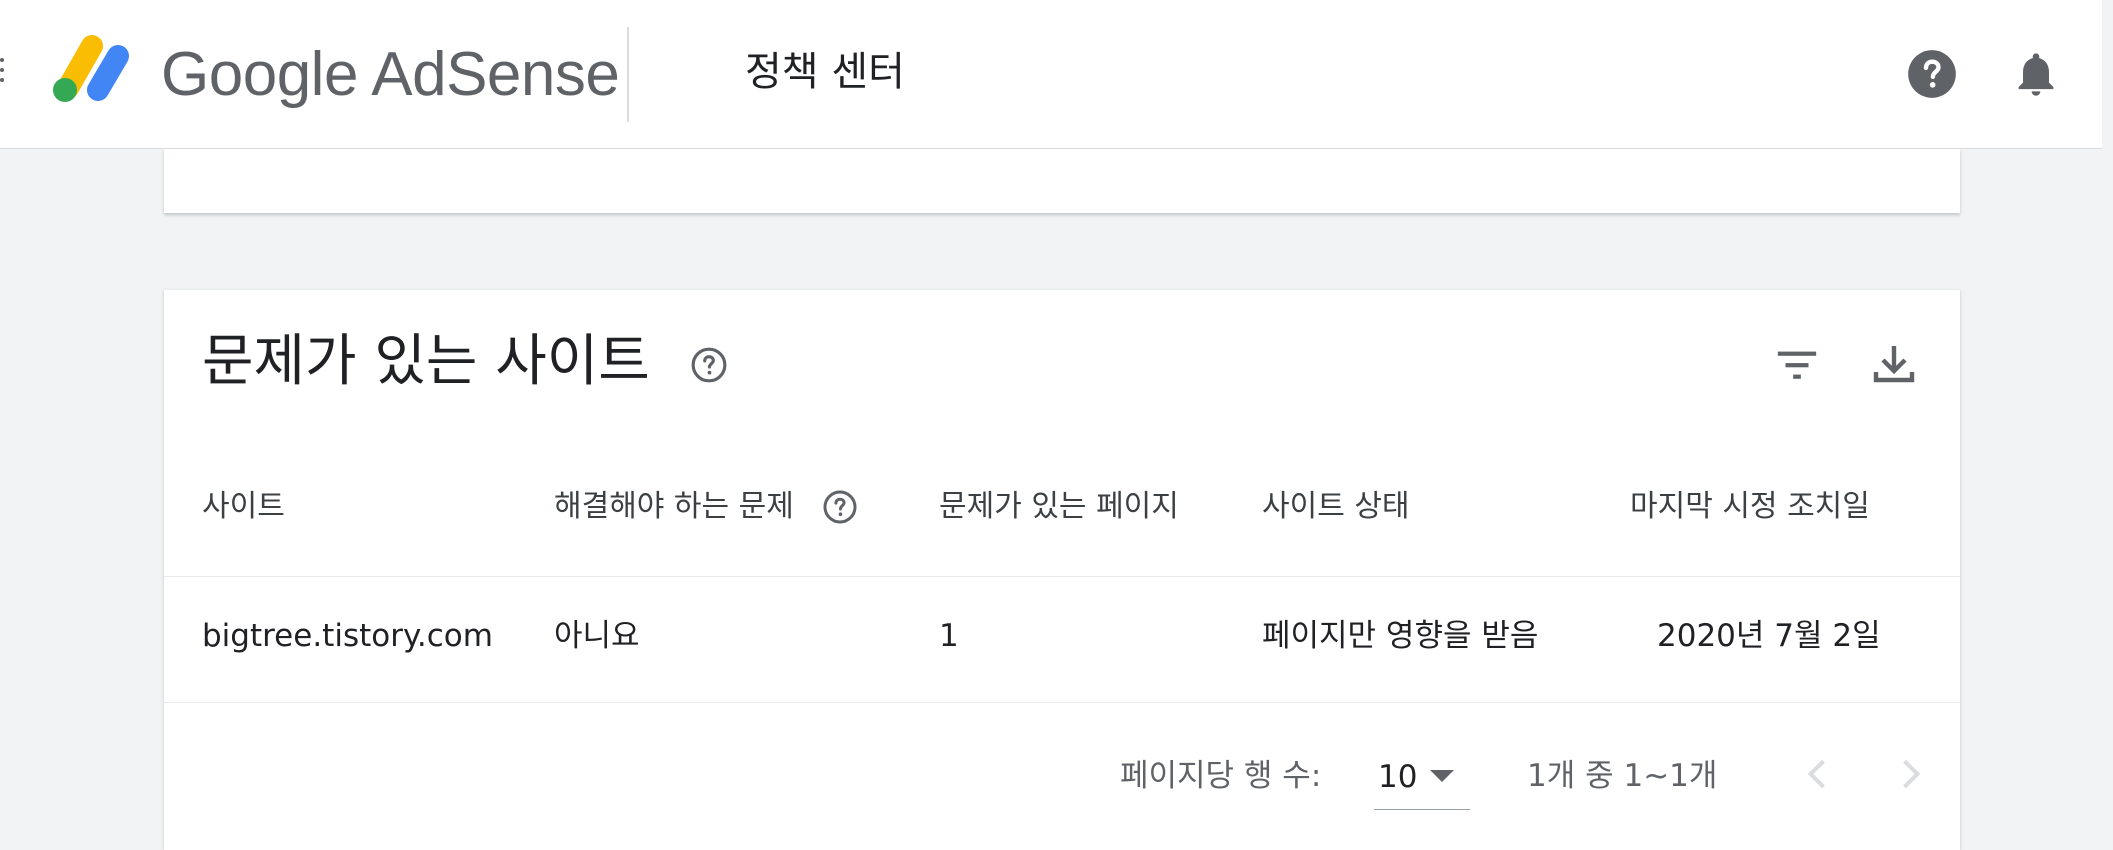 Image resolution: width=2113 pixels, height=850 pixels. What do you see at coordinates (1910, 774) in the screenshot?
I see `chevron-right-icon` at bounding box center [1910, 774].